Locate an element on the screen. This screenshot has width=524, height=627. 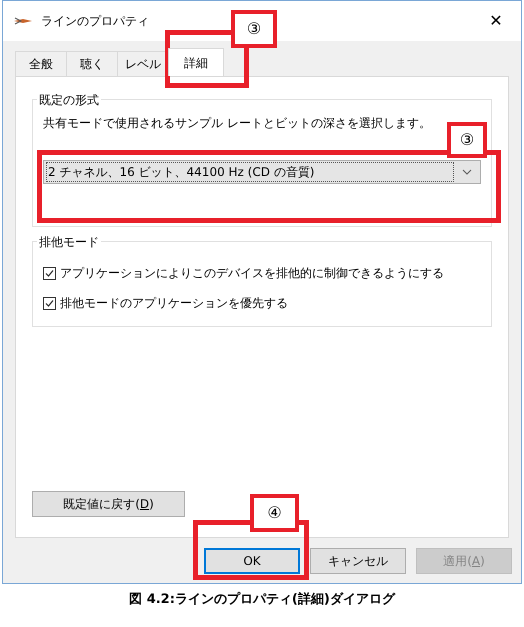
format-dropdown: 2 チャネル、16 ビット、44100 Hz (CD の音質) is located at coordinates (262, 172).